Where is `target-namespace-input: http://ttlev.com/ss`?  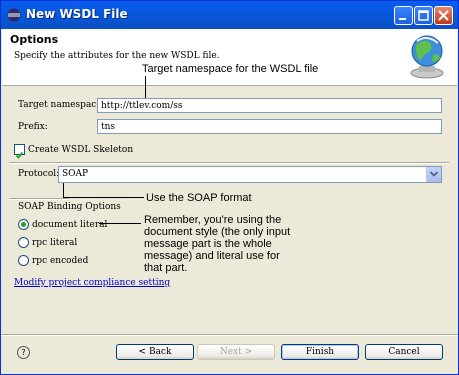
target-namespace-input: http://ttlev.com/ss is located at coordinates (269, 105).